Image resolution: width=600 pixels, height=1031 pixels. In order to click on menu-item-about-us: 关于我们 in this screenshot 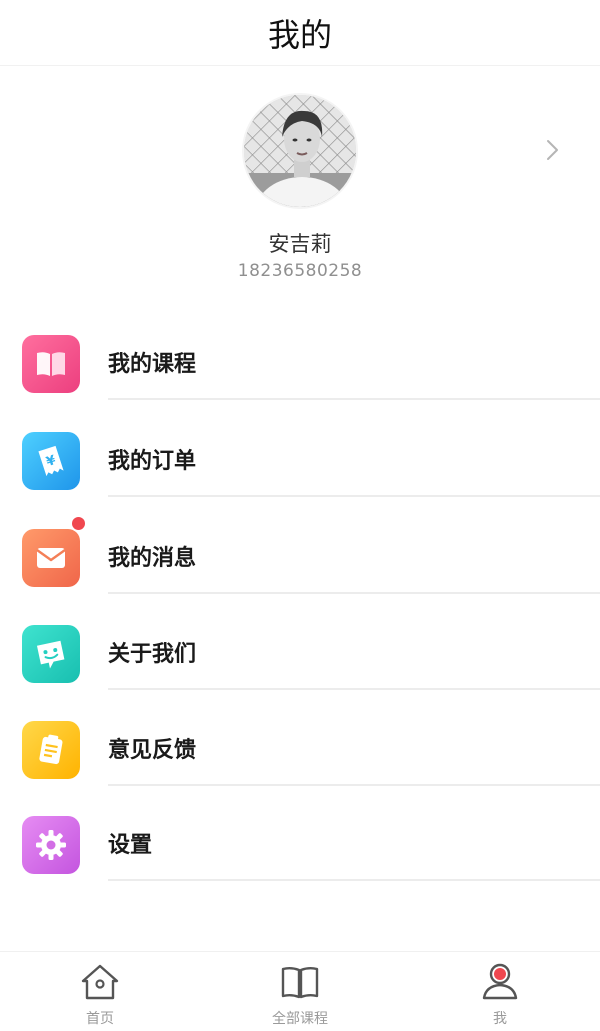, I will do `click(300, 641)`.